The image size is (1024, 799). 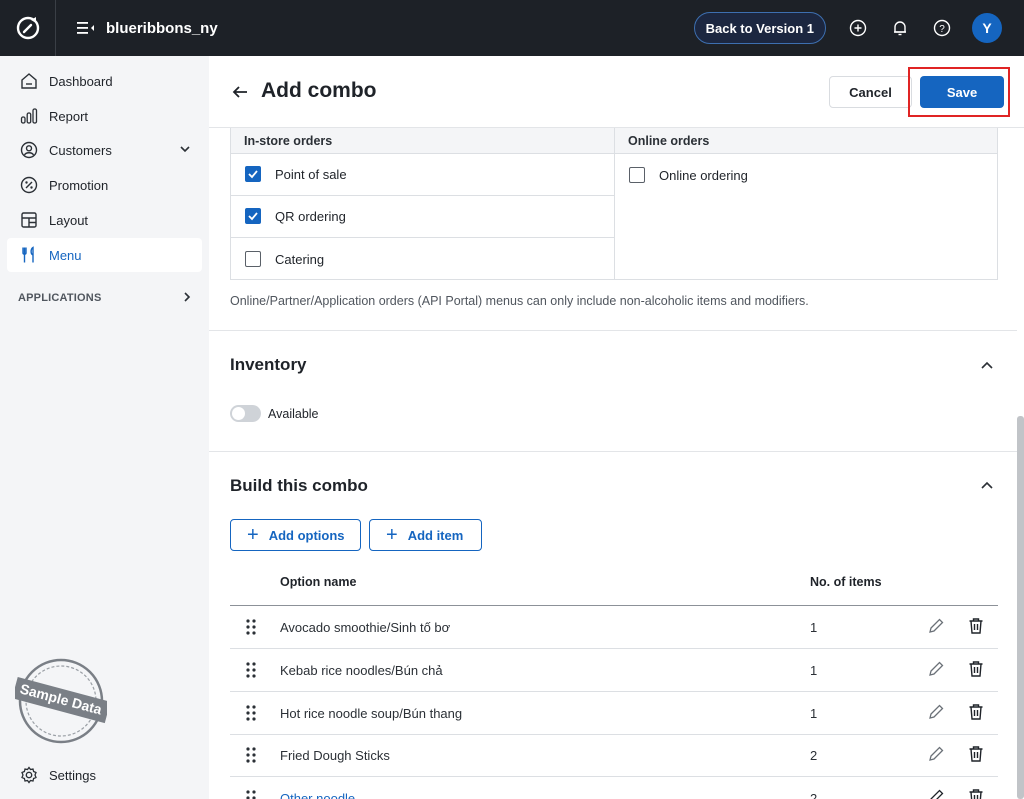 I want to click on table-row: Other noodle 2, so click(x=614, y=788).